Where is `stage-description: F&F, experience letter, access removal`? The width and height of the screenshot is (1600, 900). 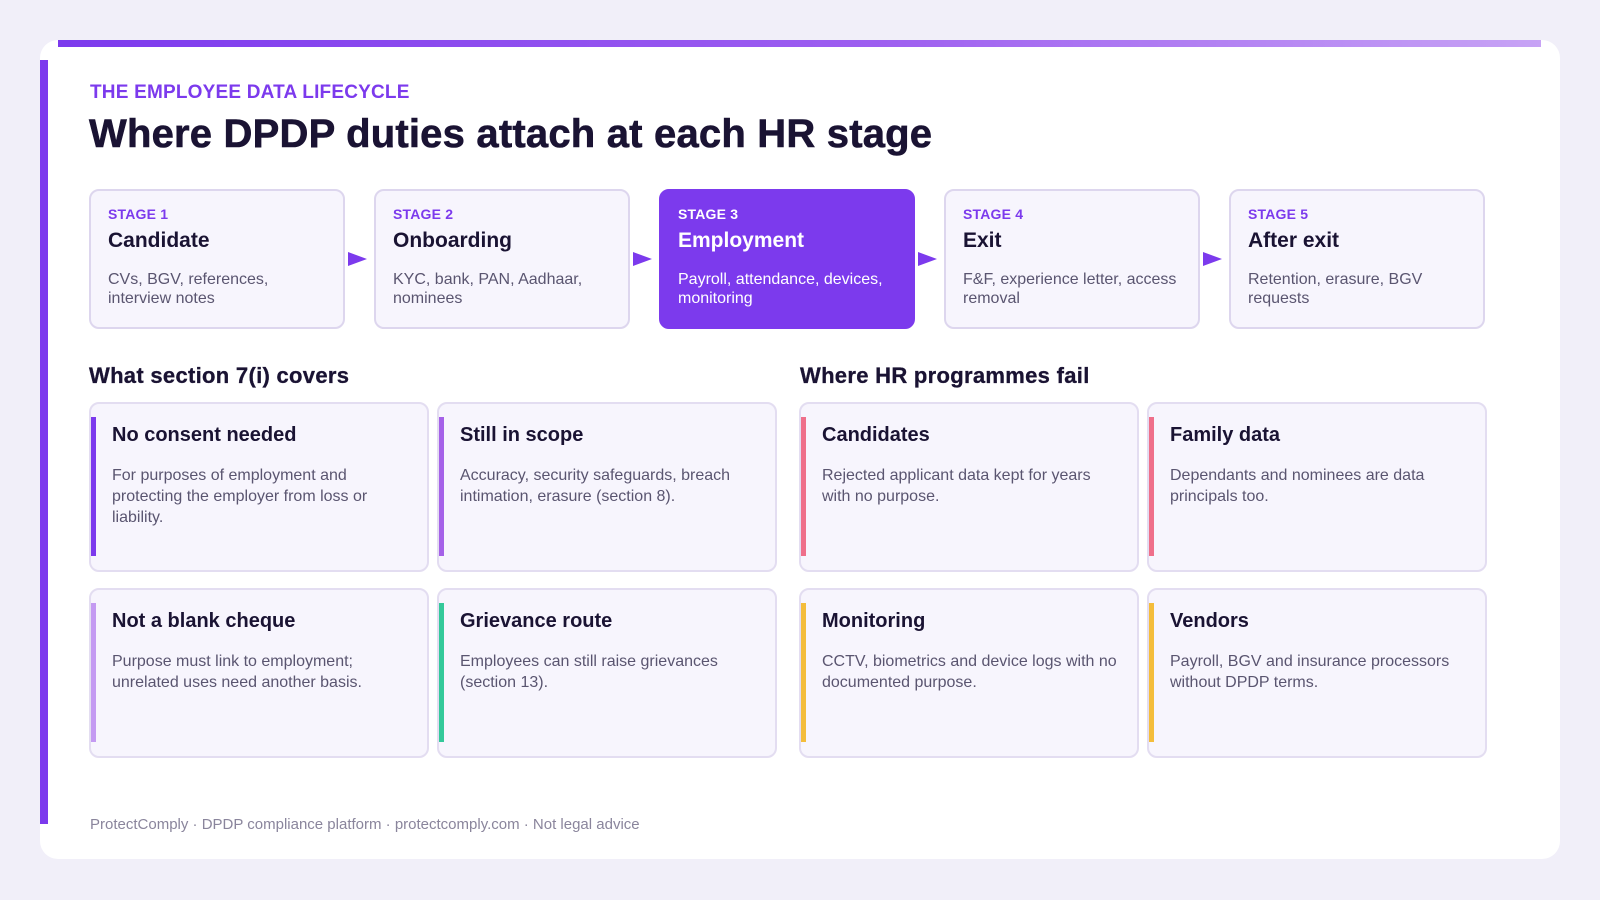
stage-description: F&F, experience letter, access removal is located at coordinates (1070, 289).